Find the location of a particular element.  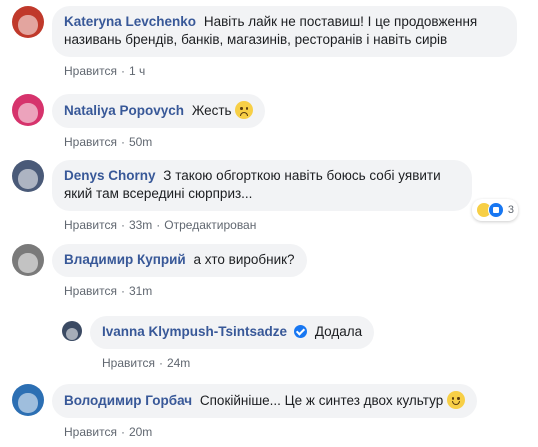

comment-bubble: Ivanna Klympush-Tsintsadze Додала is located at coordinates (232, 332).